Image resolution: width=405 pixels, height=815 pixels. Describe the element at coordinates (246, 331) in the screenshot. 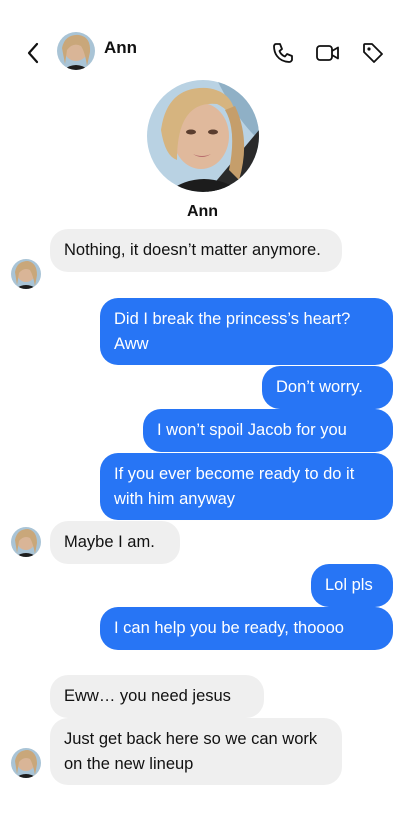

I see `outgoing-message-bubble: Did I break the princess’s heart? Aww` at that location.